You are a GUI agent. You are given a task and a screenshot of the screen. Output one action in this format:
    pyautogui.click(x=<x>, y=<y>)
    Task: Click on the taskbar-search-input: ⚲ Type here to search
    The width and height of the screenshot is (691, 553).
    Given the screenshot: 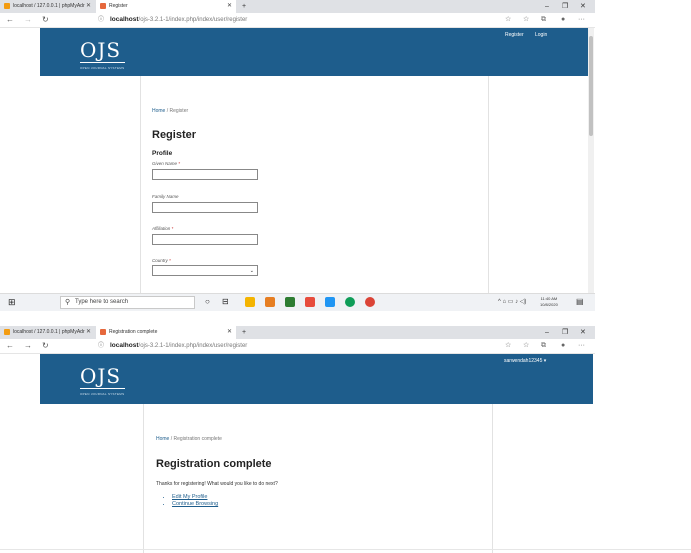 What is the action you would take?
    pyautogui.click(x=127, y=302)
    